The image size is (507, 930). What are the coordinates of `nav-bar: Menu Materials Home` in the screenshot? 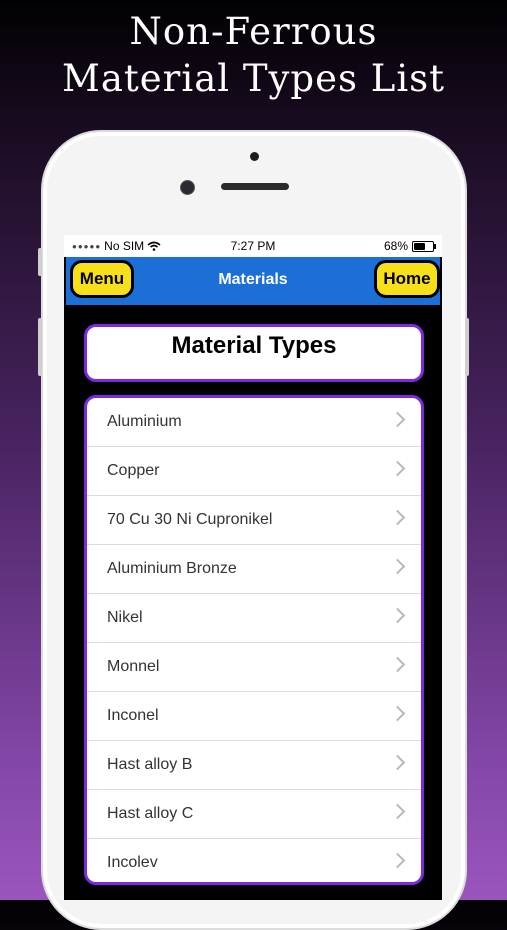 It's located at (253, 281).